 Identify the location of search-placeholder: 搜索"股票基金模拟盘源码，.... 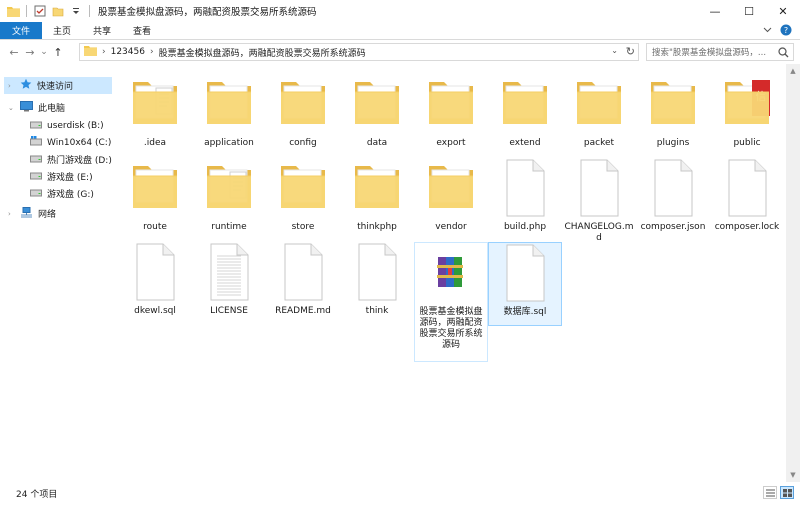
(709, 53).